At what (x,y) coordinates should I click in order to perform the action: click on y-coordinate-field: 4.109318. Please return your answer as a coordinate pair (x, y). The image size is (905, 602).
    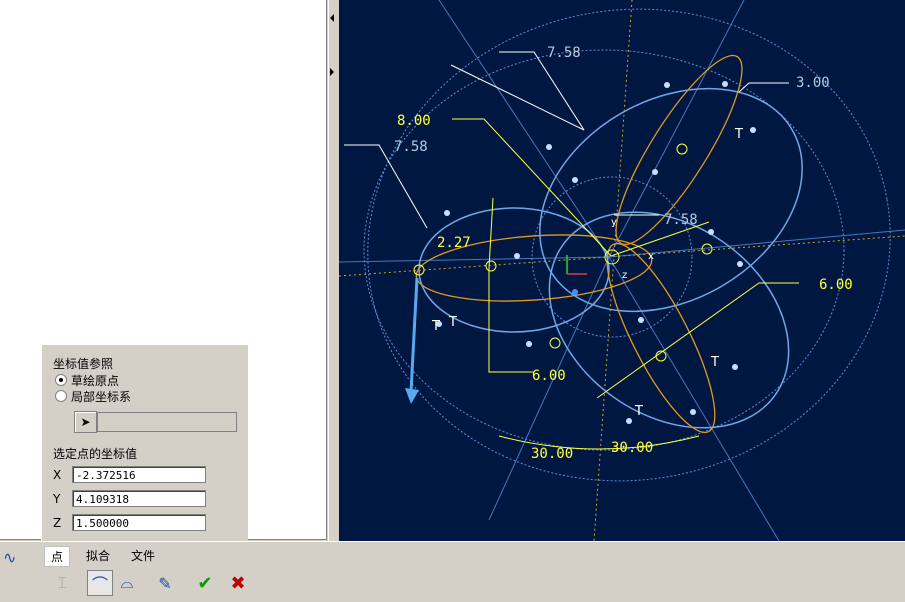
    Looking at the image, I should click on (139, 498).